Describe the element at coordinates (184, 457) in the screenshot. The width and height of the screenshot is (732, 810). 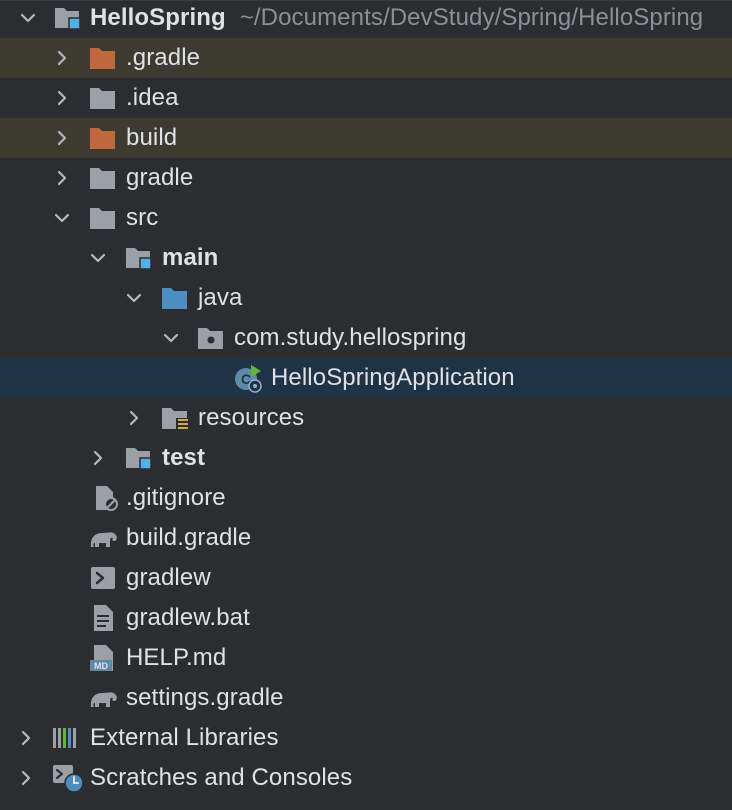
I see `item-label: test` at that location.